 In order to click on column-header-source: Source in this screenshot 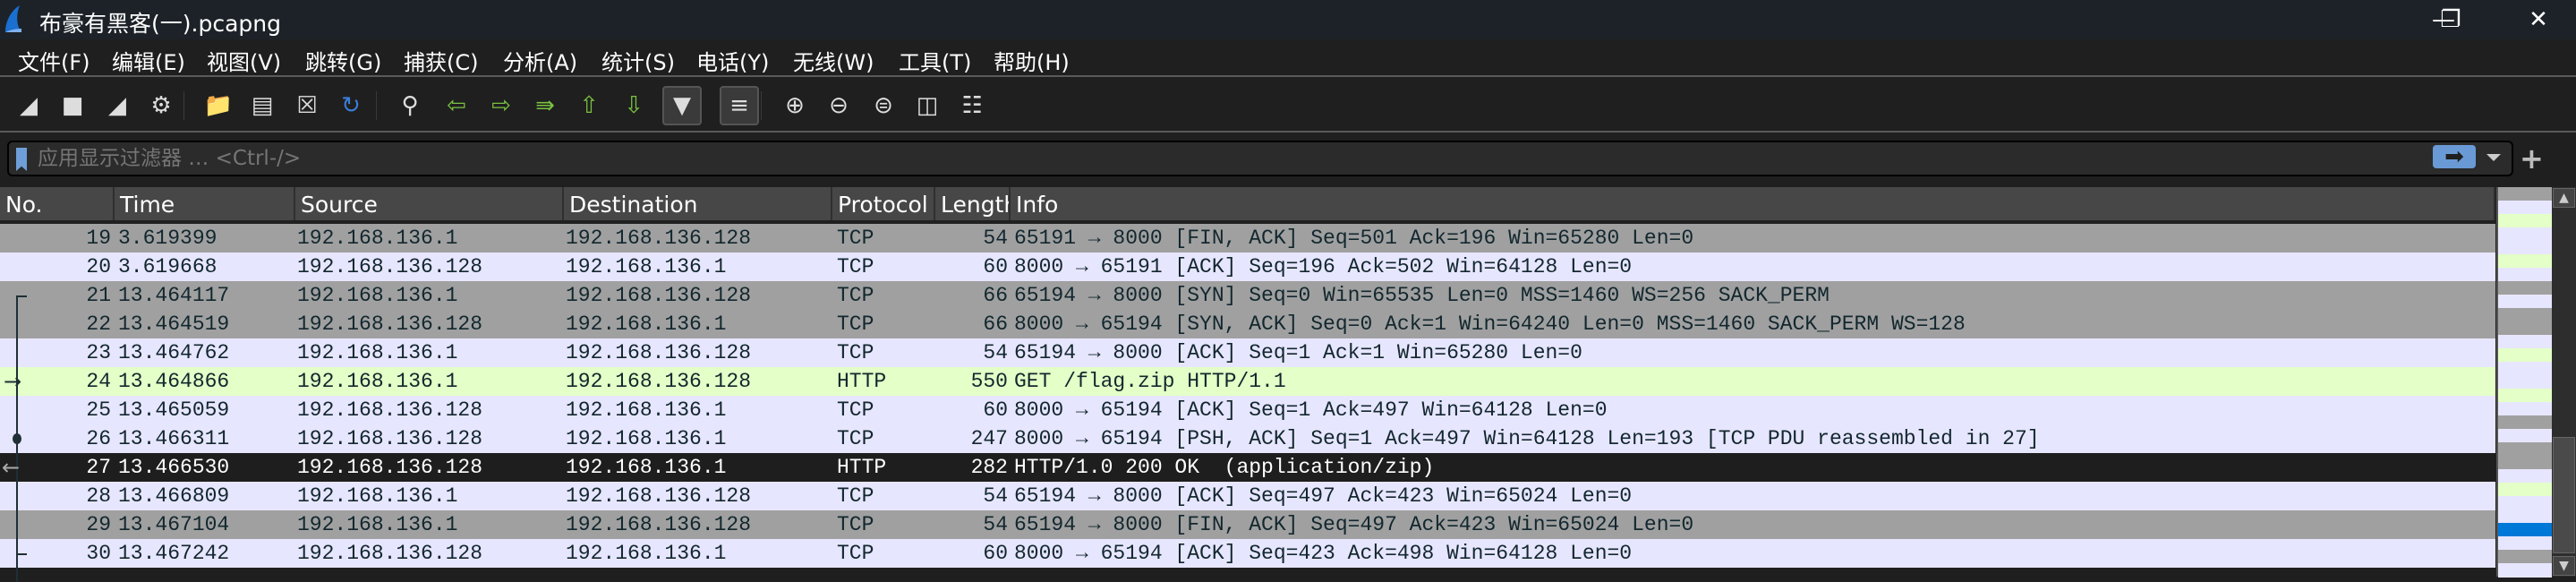, I will do `click(429, 203)`.